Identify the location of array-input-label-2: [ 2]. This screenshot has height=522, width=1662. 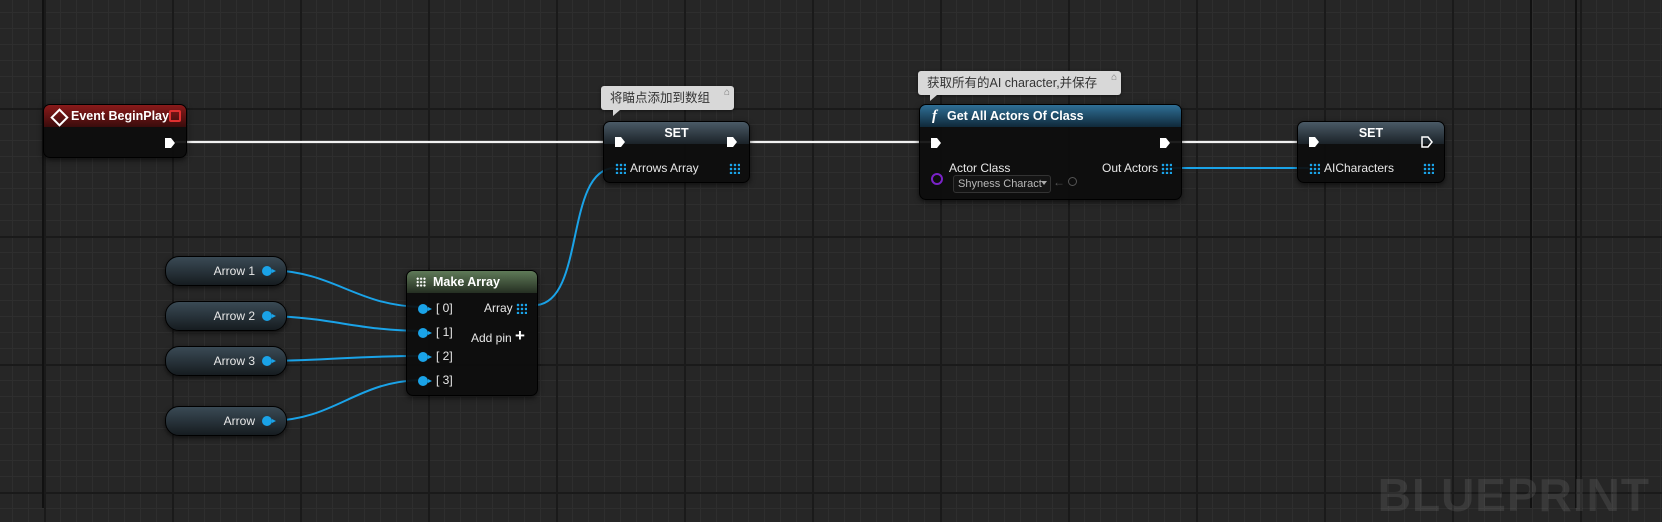
(444, 356).